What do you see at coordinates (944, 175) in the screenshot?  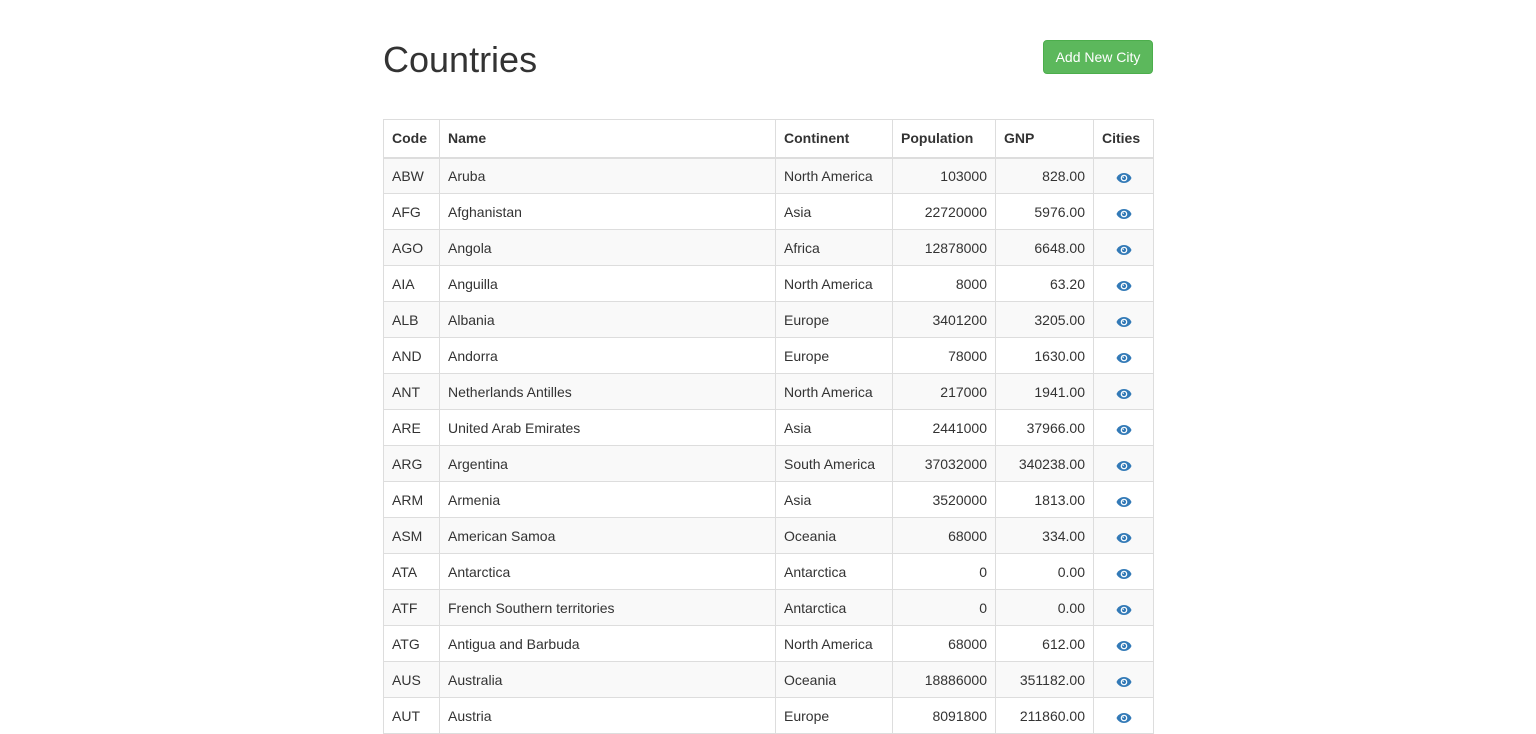 I see `cell-population: 103000` at bounding box center [944, 175].